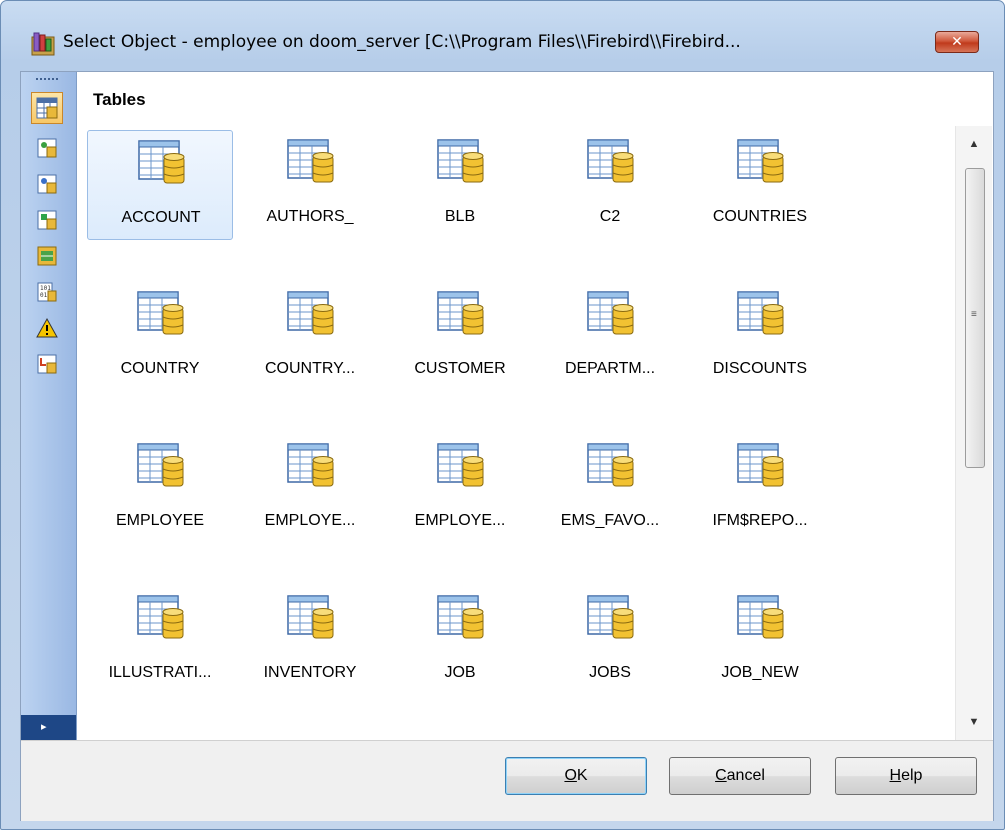 This screenshot has width=1005, height=830. I want to click on ok-label-rest: K, so click(582, 775).